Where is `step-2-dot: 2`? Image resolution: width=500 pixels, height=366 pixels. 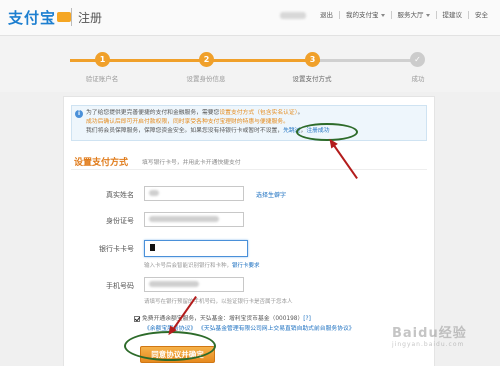
step-2-dot: 2 is located at coordinates (206, 59).